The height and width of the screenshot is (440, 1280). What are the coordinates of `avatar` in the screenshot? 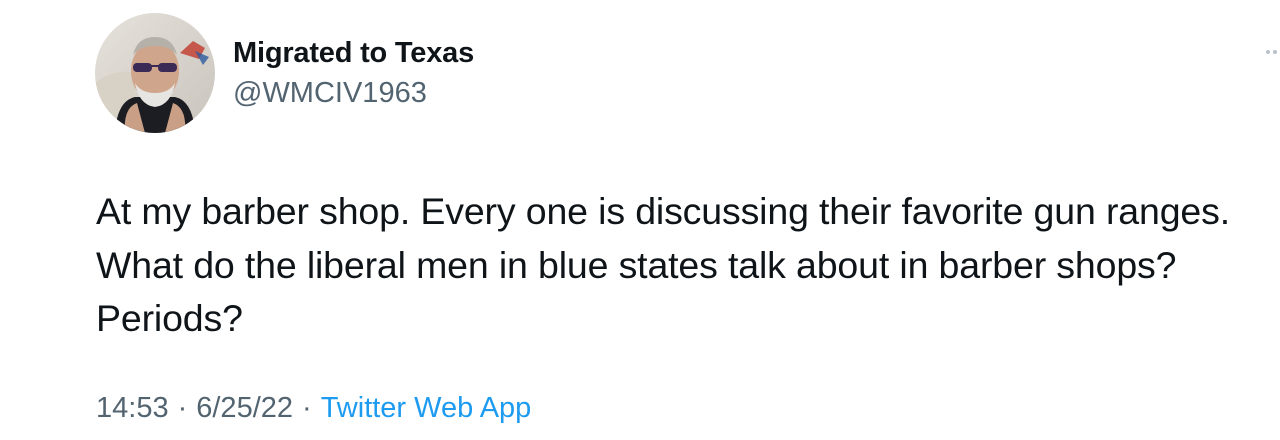 It's located at (155, 73).